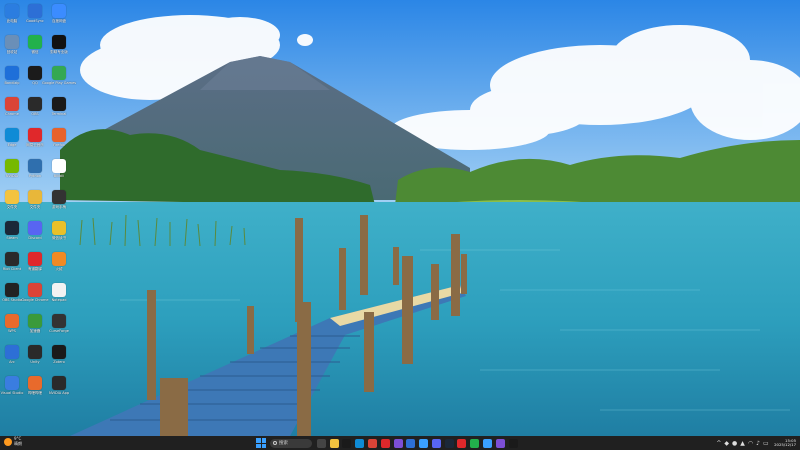 Image resolution: width=800 pixels, height=450 pixels. I want to click on edge-icon, so click(360, 443).